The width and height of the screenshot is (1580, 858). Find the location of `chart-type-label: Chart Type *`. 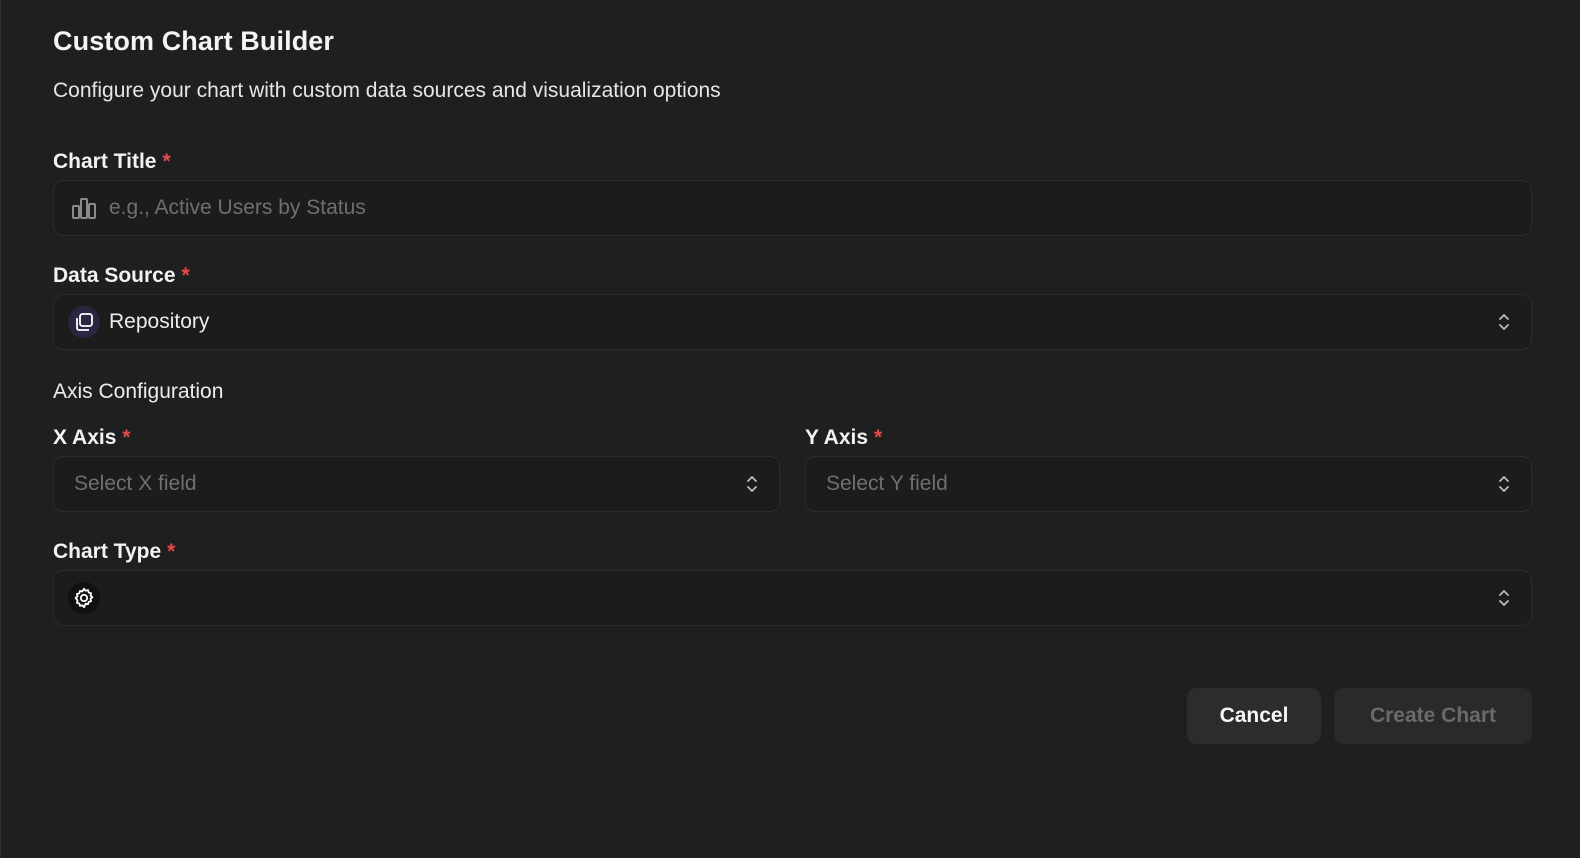

chart-type-label: Chart Type * is located at coordinates (114, 552).